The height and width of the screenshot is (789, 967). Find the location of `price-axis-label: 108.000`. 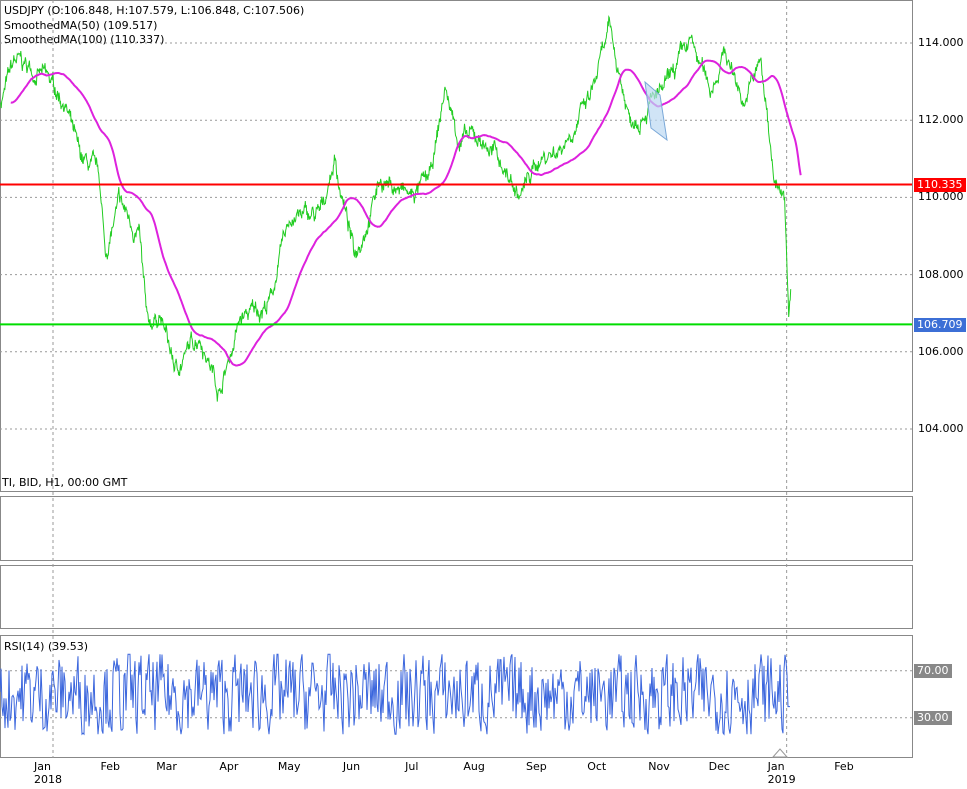

price-axis-label: 108.000 is located at coordinates (941, 274).